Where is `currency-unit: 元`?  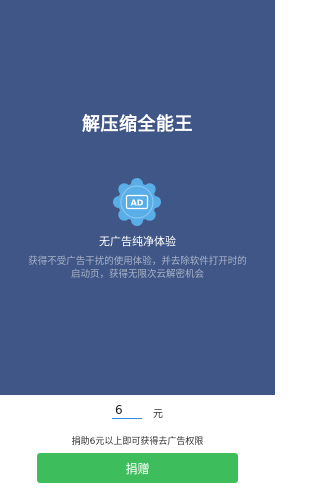 currency-unit: 元 is located at coordinates (158, 414).